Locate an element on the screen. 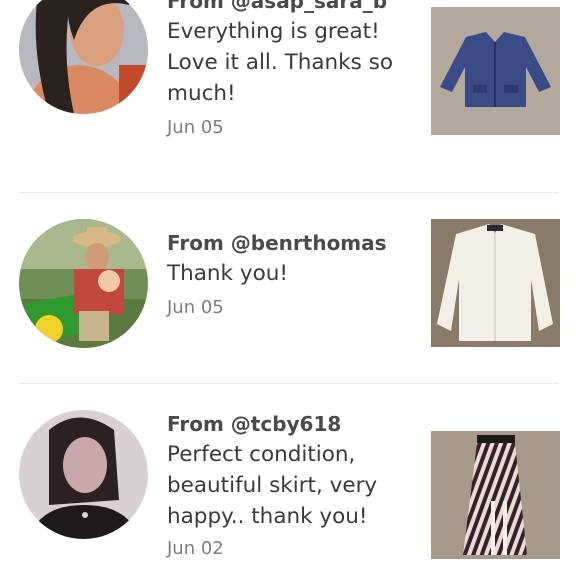 The width and height of the screenshot is (579, 580). blue-jacket-photo-icon is located at coordinates (495, 71).